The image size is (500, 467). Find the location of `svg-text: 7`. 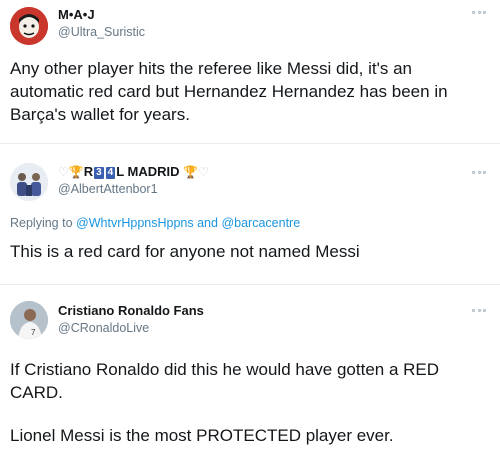

svg-text: 7 is located at coordinates (33, 332).